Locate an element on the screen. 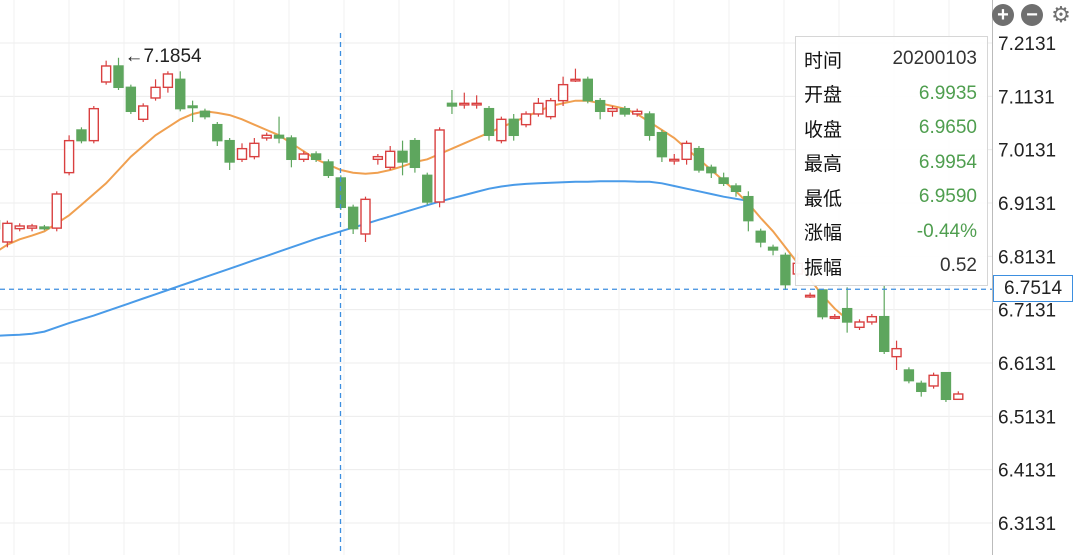 The height and width of the screenshot is (555, 1080). y-tick-label: 6.5131 is located at coordinates (1027, 417).